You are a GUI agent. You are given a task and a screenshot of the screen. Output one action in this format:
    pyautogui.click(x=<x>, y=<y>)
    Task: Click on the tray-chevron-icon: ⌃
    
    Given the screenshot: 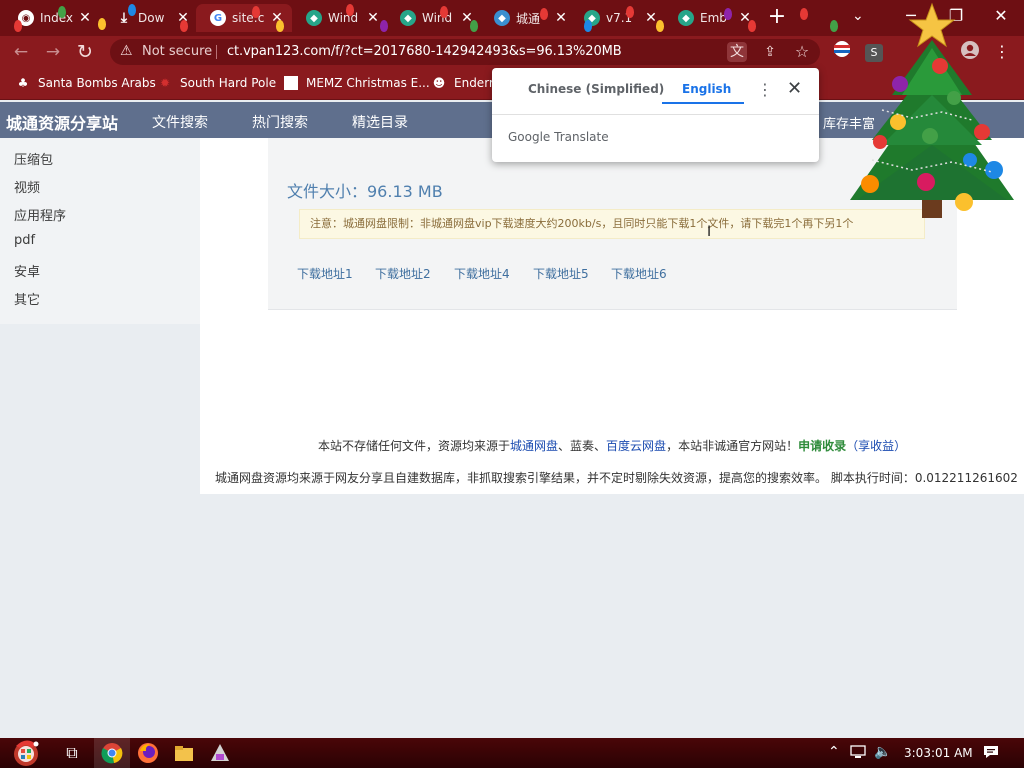 What is the action you would take?
    pyautogui.click(x=834, y=752)
    